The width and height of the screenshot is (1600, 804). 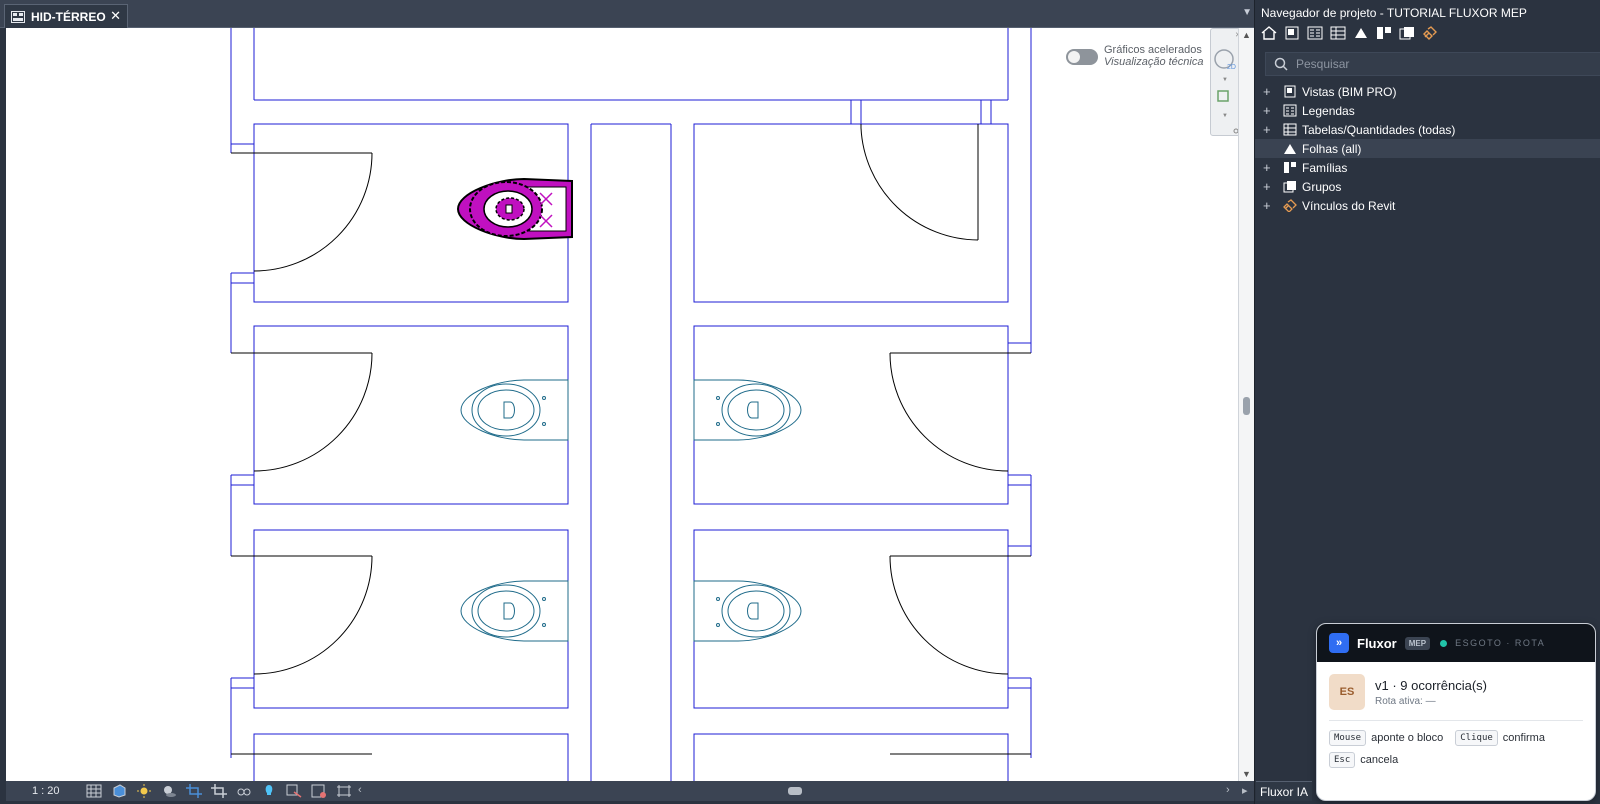 I want to click on fluxor-version-line: v1 · 9 ocorrência(s), so click(x=1431, y=685).